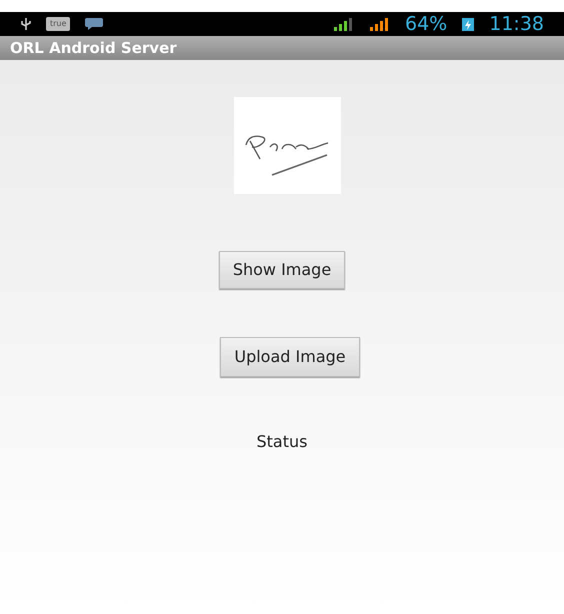 The height and width of the screenshot is (614, 564). Describe the element at coordinates (58, 24) in the screenshot. I see `notification-badge: true` at that location.